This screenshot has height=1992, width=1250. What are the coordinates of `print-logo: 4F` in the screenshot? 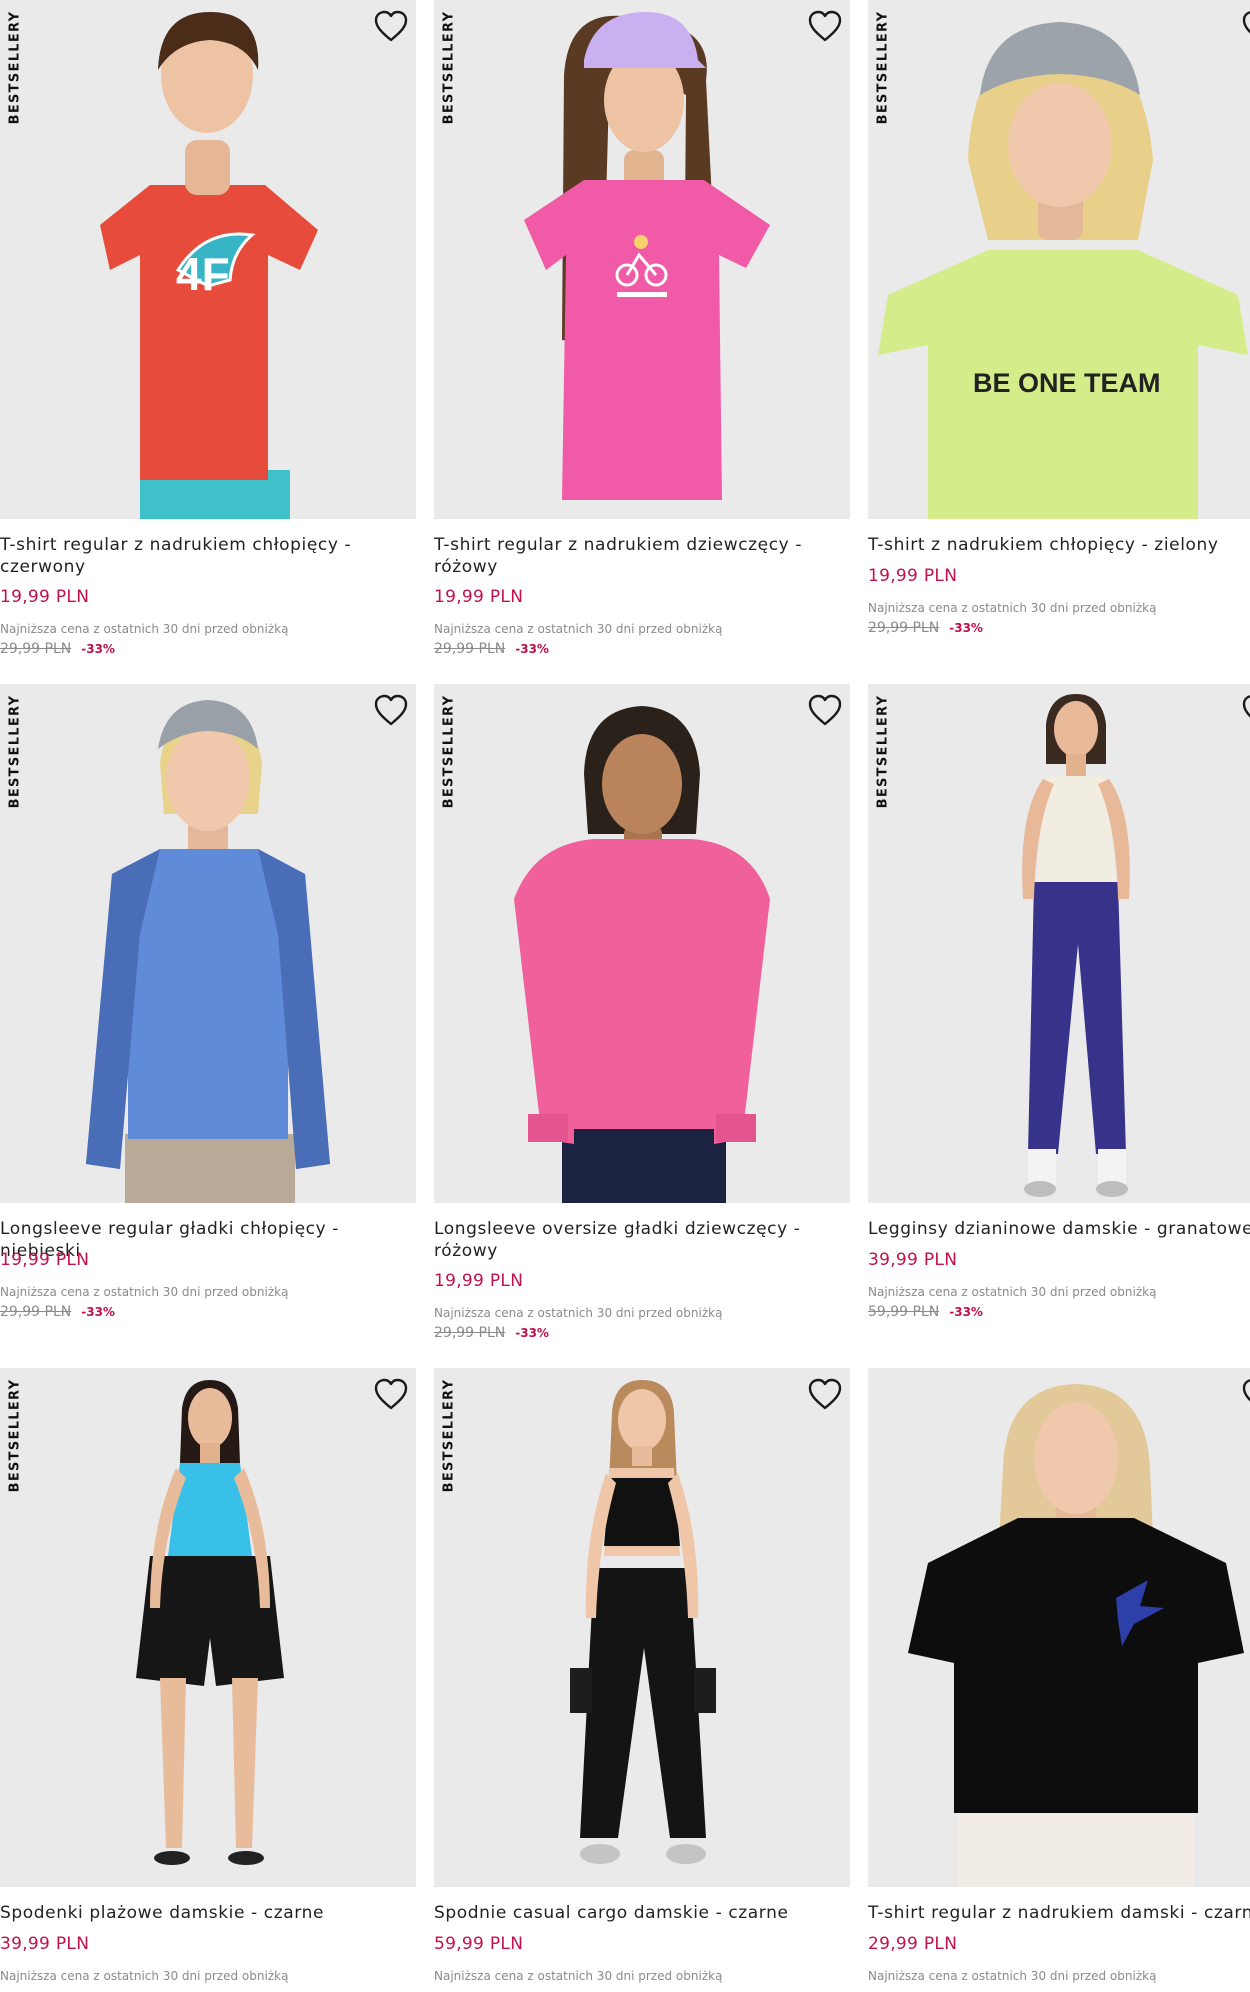 It's located at (203, 274).